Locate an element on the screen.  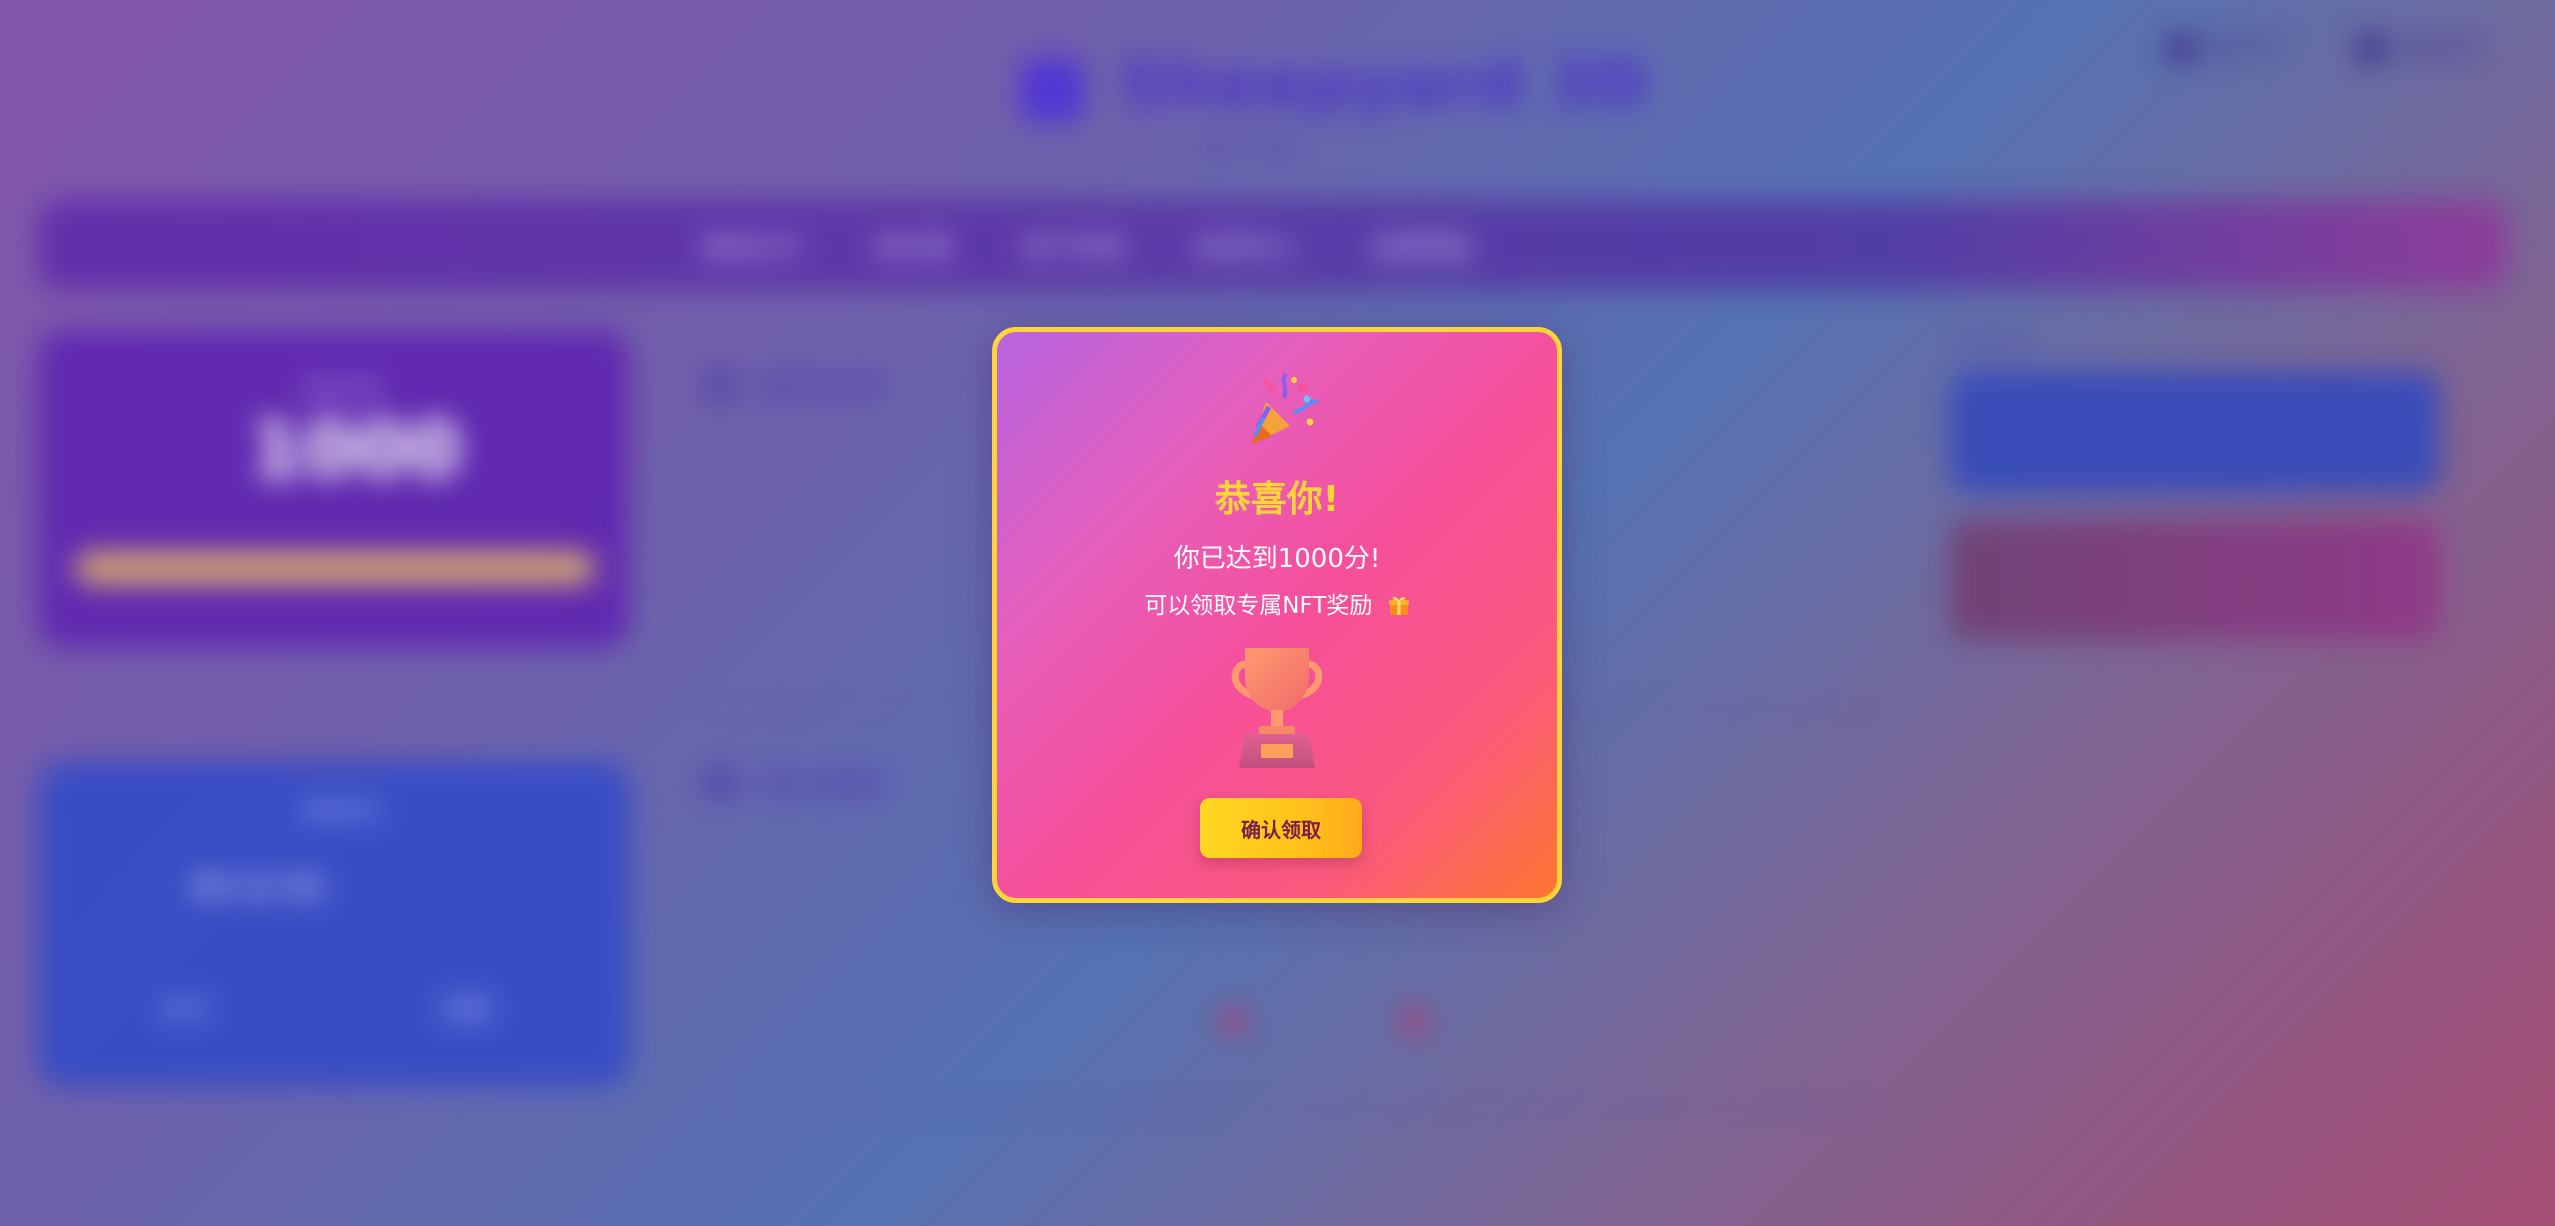
confirm-claim-button: 确认领取 is located at coordinates (1281, 828).